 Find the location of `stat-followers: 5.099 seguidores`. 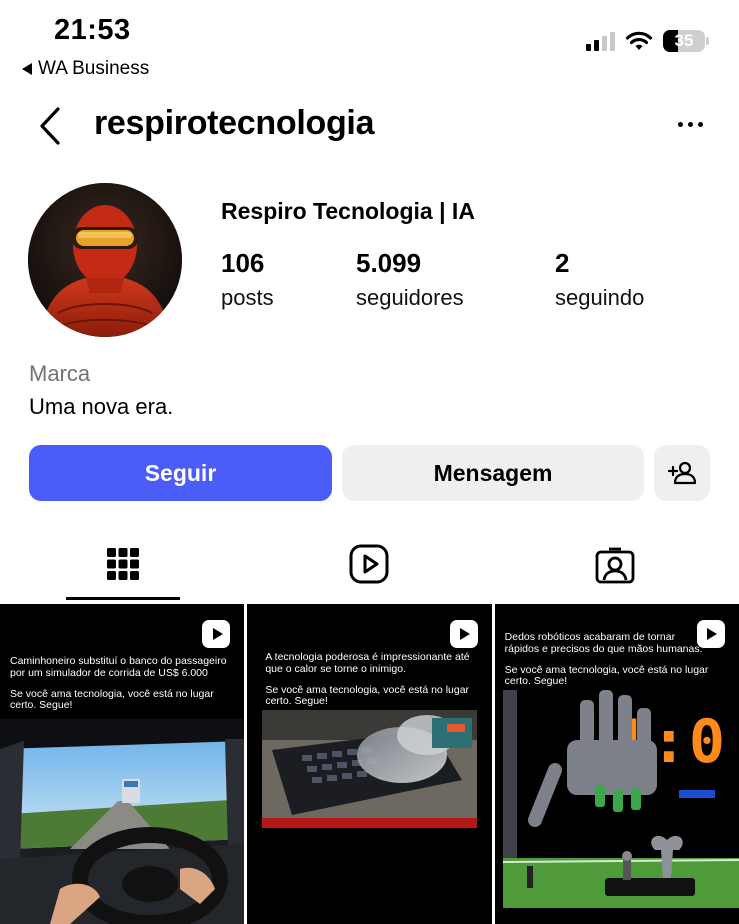

stat-followers: 5.099 seguidores is located at coordinates (410, 279).